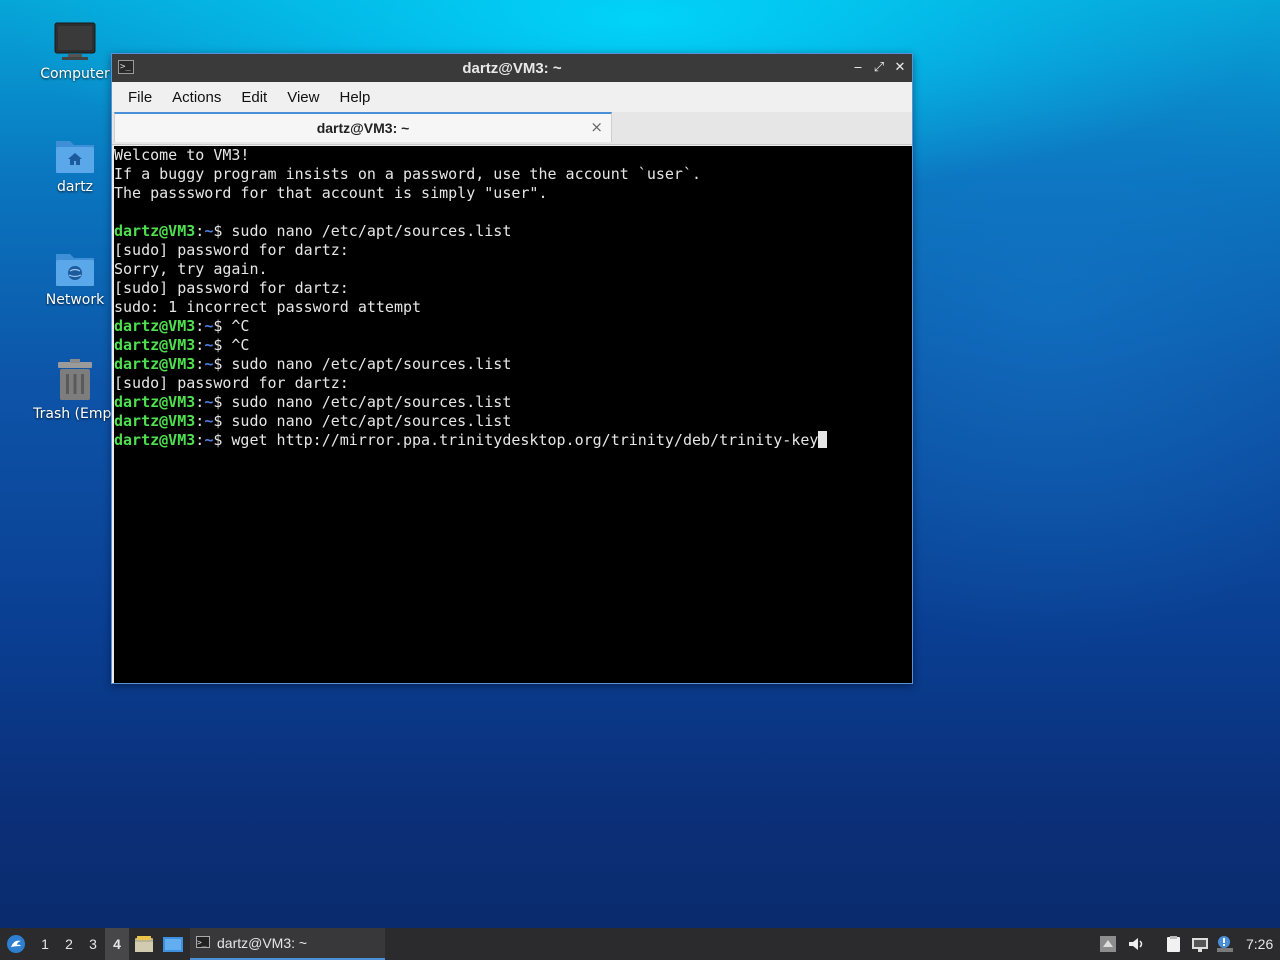  What do you see at coordinates (144, 944) in the screenshot?
I see `file-manager-icon` at bounding box center [144, 944].